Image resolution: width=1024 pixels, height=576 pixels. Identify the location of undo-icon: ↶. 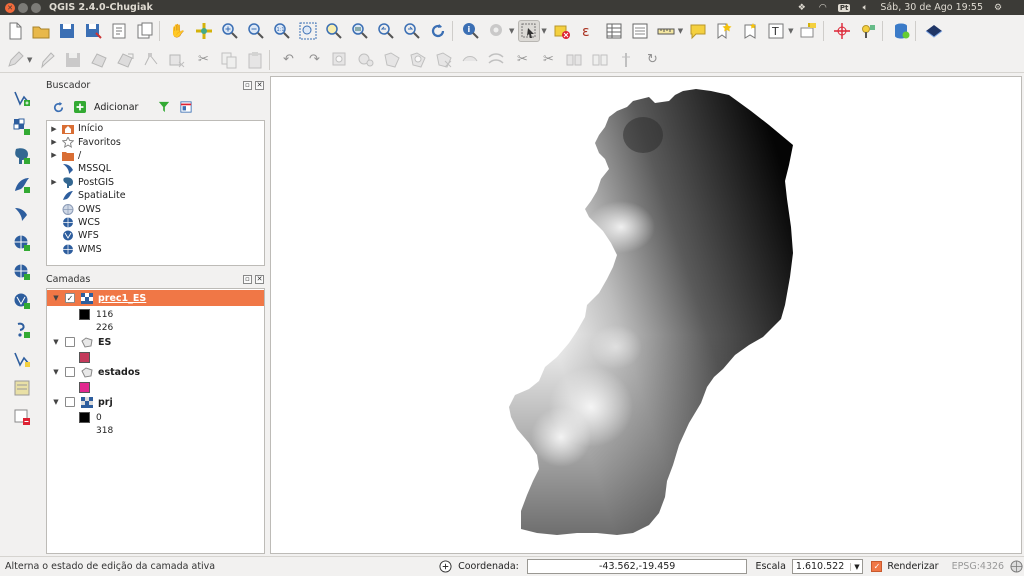
(288, 60).